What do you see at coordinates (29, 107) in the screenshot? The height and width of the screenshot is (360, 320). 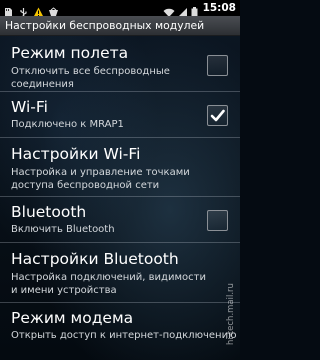 I see `item-title: Wi-Fi` at bounding box center [29, 107].